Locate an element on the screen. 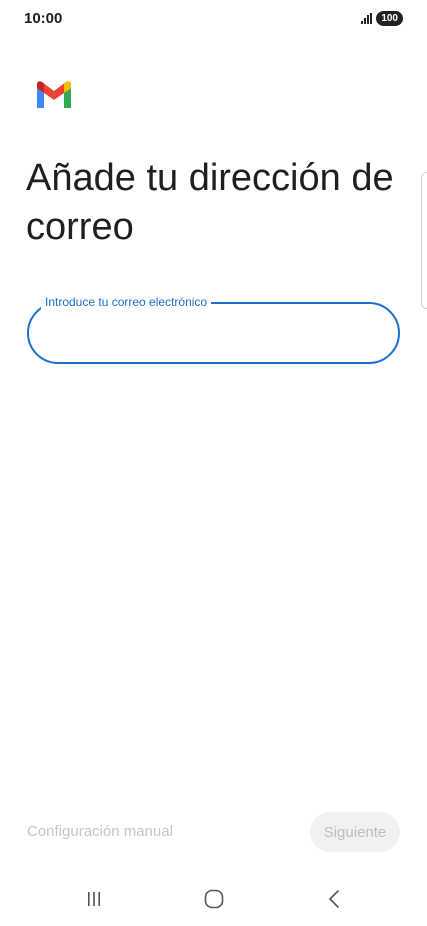 The height and width of the screenshot is (926, 427). manual-config-link: Configuración manual is located at coordinates (100, 831).